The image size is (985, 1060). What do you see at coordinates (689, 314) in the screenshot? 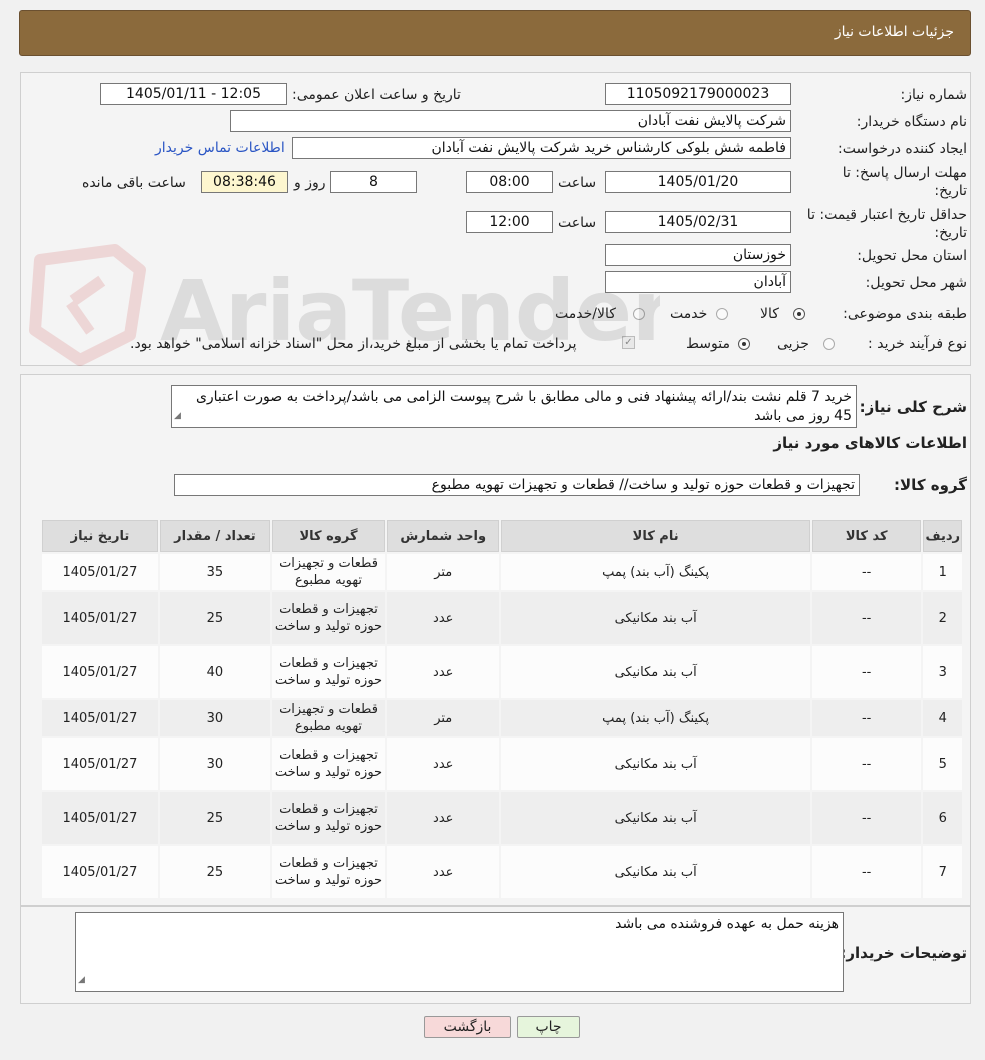
I see `category-option-service: خدمت` at bounding box center [689, 314].